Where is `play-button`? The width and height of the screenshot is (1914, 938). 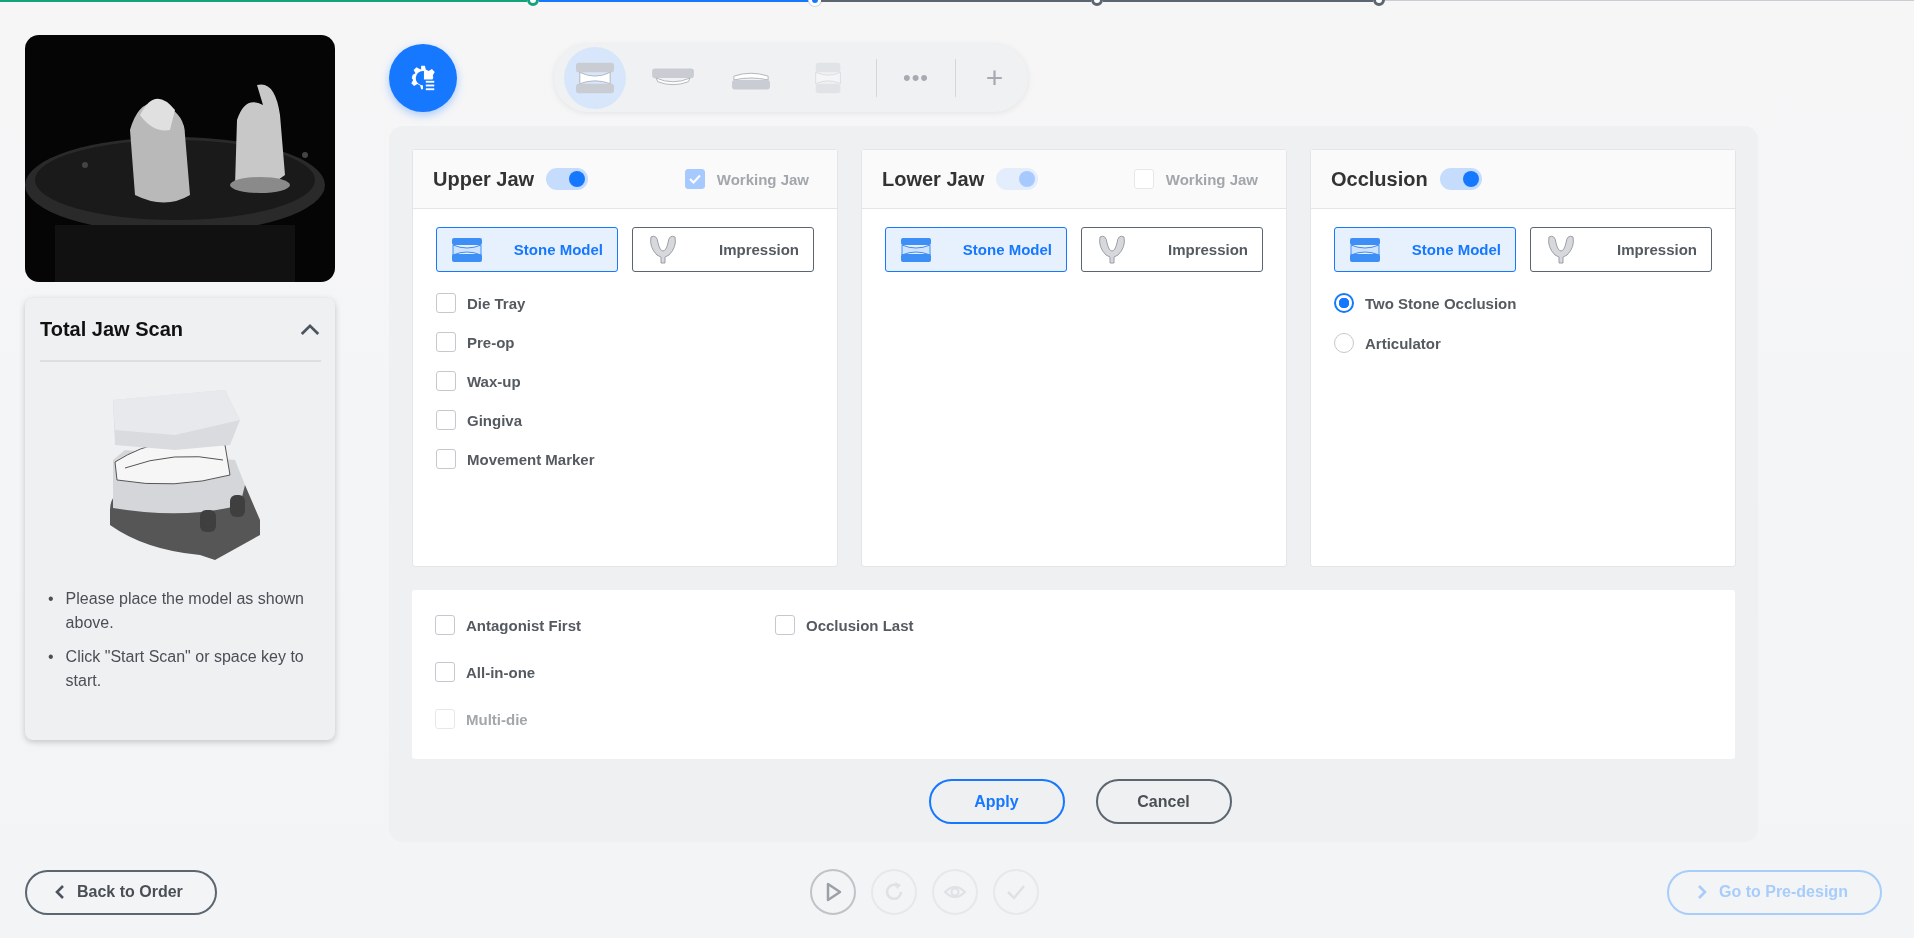
play-button is located at coordinates (832, 892).